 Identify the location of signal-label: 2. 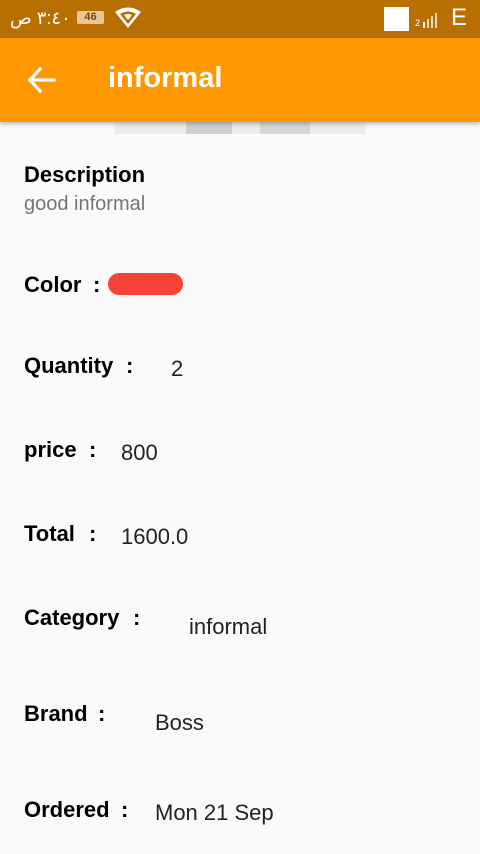
(417, 23).